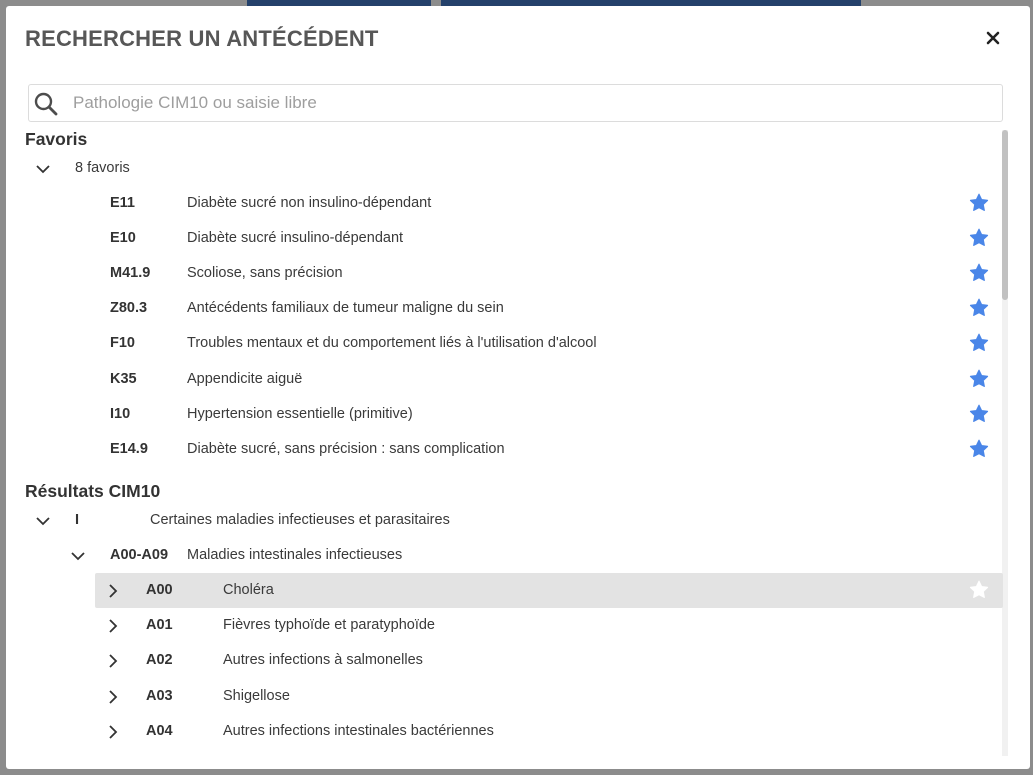 The width and height of the screenshot is (1033, 775). I want to click on block-code: A00-A09, so click(139, 555).